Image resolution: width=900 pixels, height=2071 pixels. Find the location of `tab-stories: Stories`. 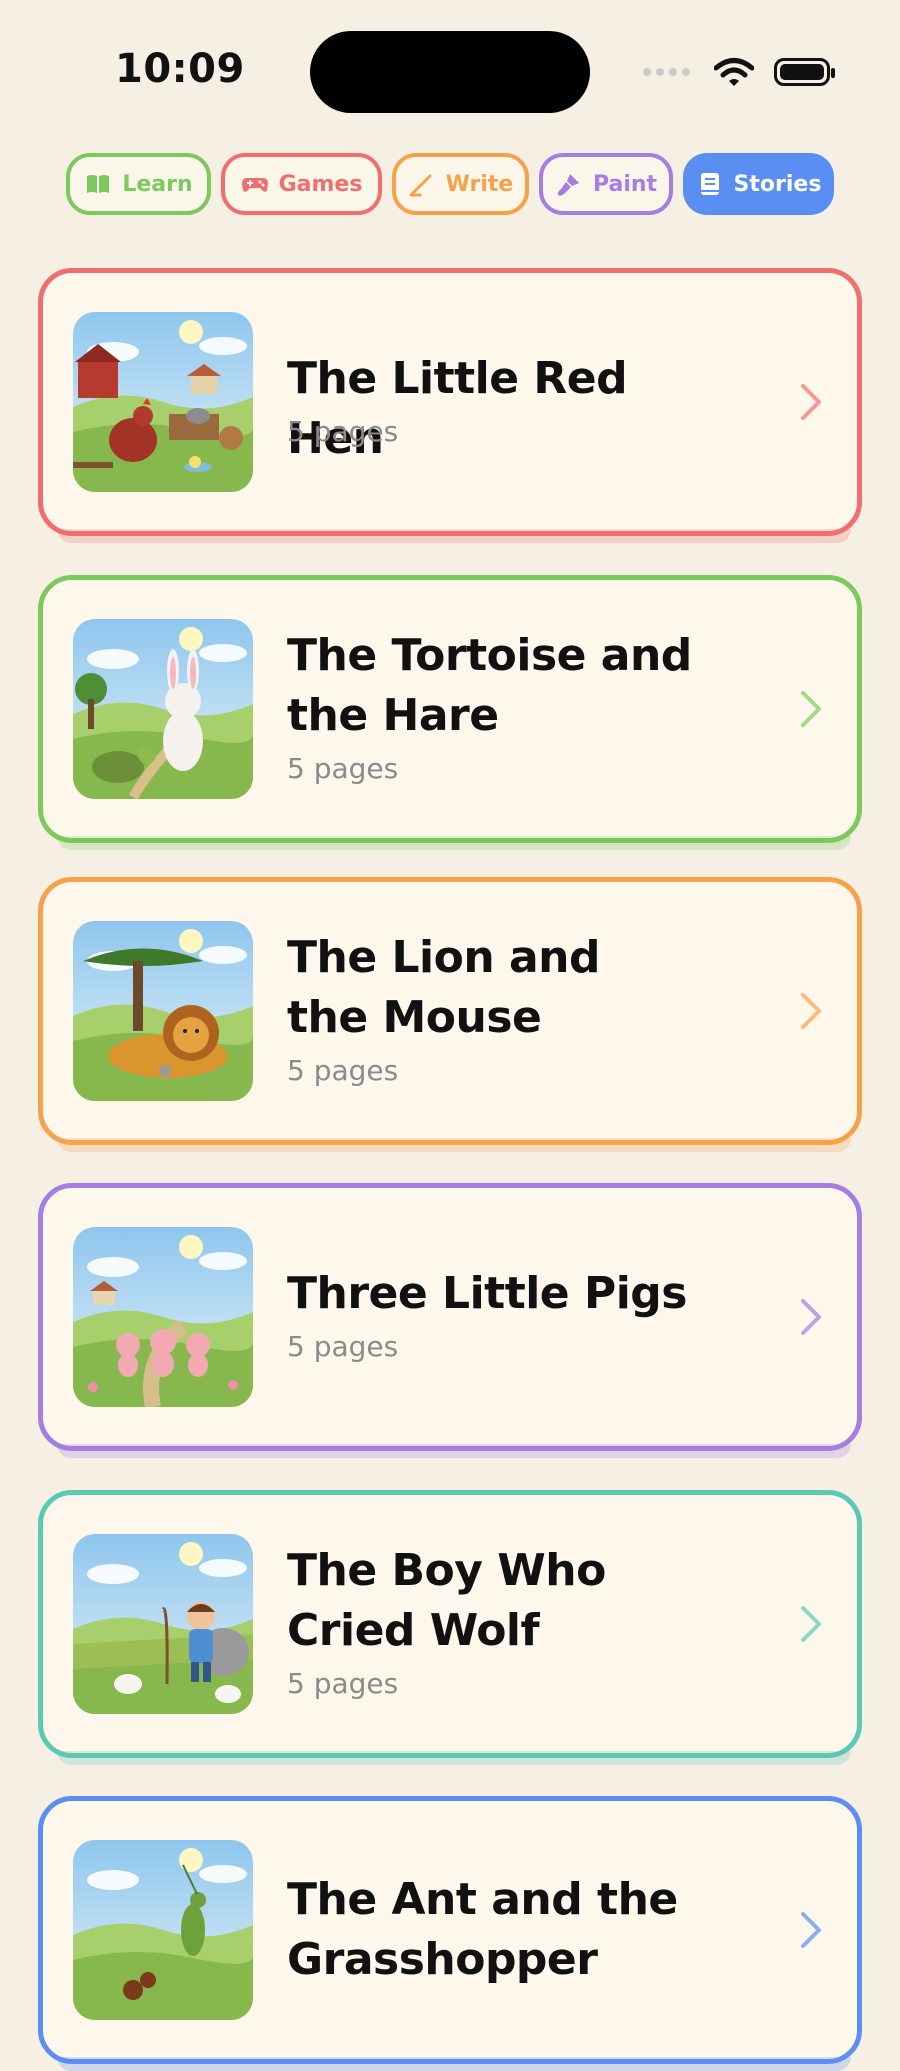

tab-stories: Stories is located at coordinates (758, 184).